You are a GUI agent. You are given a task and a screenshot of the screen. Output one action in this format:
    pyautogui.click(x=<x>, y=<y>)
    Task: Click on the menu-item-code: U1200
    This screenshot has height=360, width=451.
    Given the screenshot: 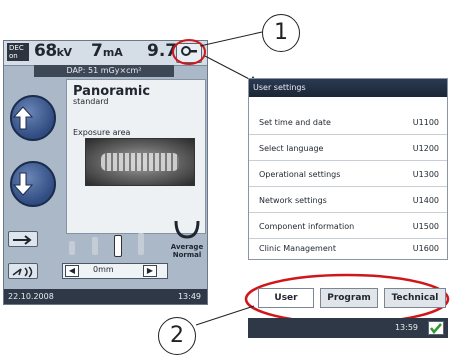 What is the action you would take?
    pyautogui.click(x=425, y=148)
    